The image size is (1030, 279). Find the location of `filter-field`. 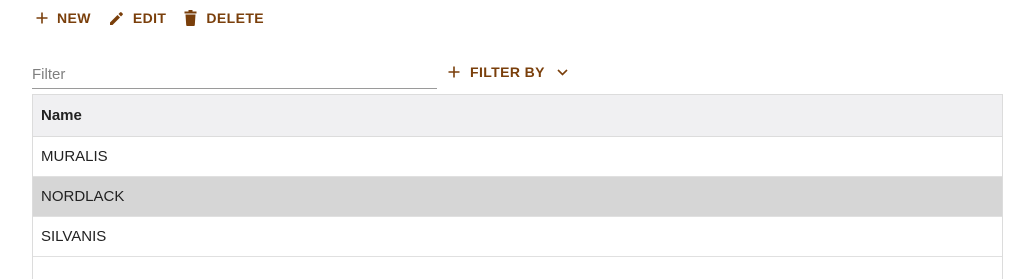

filter-field is located at coordinates (234, 73).